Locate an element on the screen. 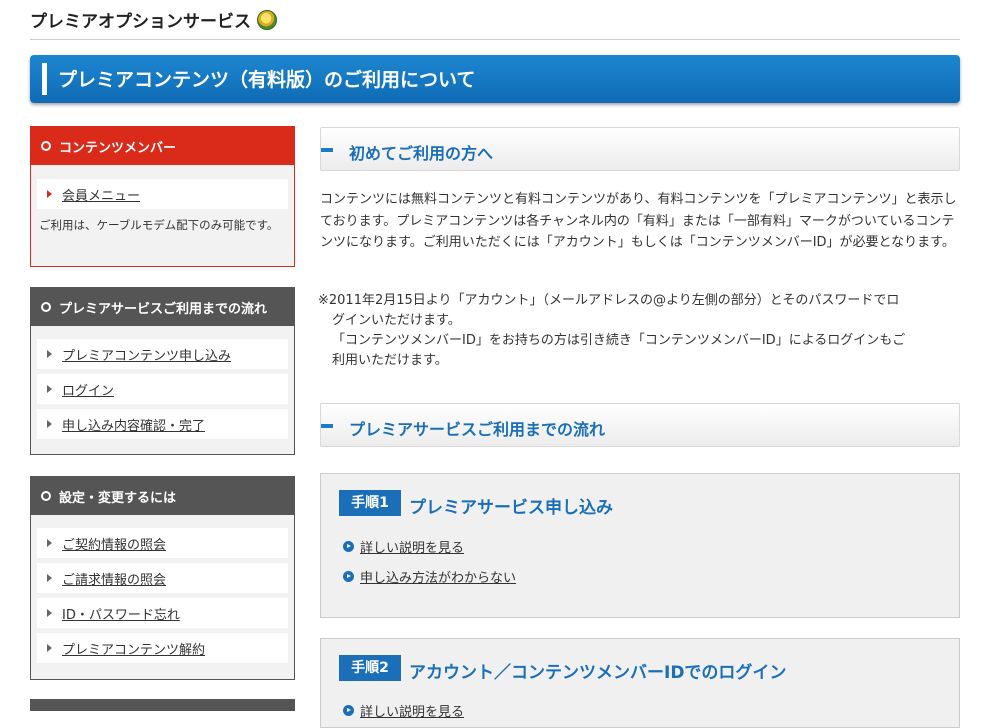 The image size is (1000, 728). site-title-text: プレミアオプションサービス is located at coordinates (140, 22).